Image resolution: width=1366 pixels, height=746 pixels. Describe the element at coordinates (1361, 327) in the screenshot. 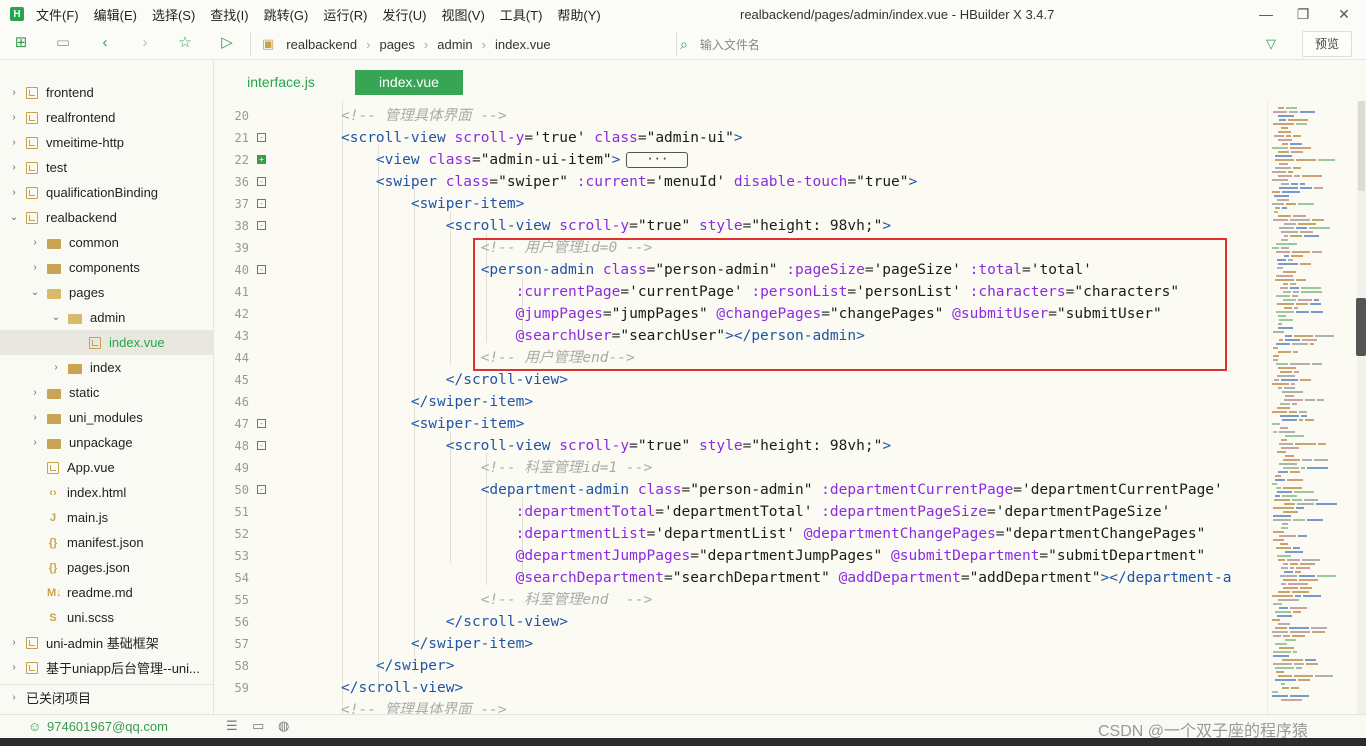

I see `side-panel-toggle` at that location.